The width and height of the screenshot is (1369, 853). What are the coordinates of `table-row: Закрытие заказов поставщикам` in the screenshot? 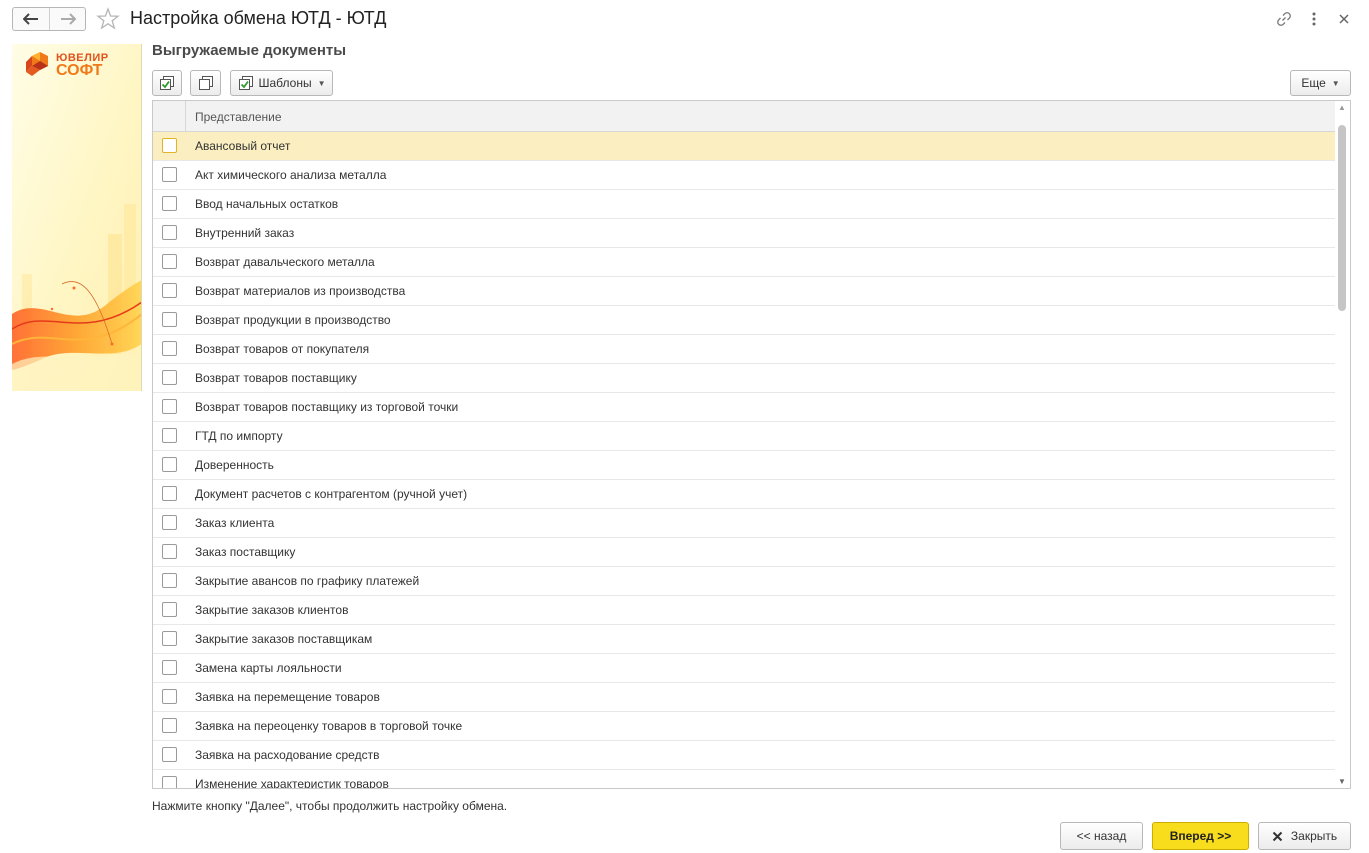 It's located at (744, 639).